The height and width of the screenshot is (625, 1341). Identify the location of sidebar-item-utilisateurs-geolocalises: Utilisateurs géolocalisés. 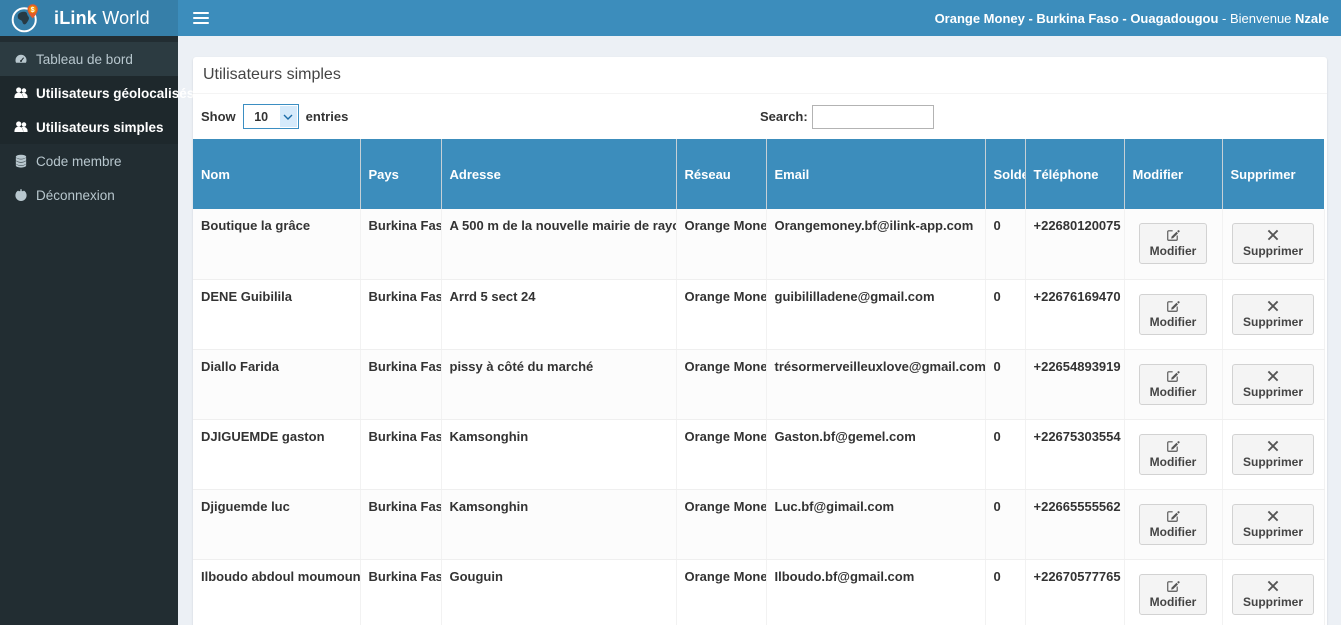
(97, 93).